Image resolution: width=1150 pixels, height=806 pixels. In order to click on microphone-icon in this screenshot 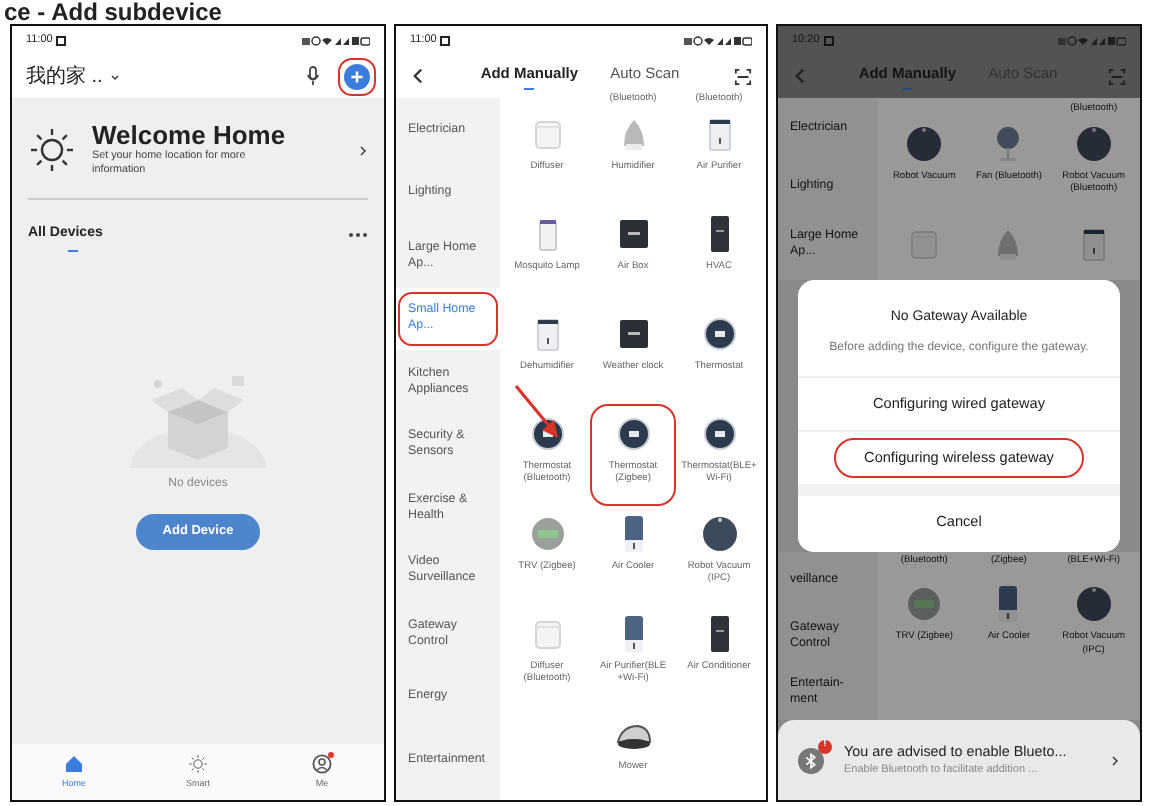, I will do `click(313, 76)`.